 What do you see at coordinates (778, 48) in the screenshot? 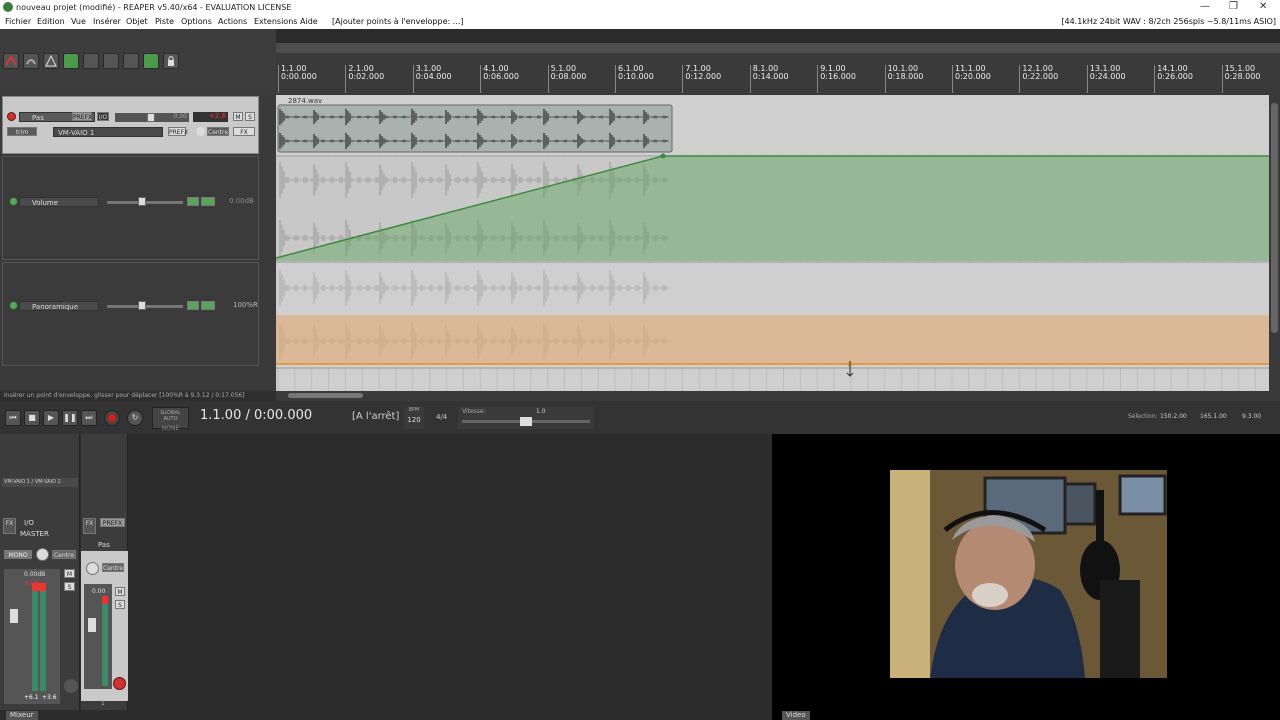
I see `region-strip` at bounding box center [778, 48].